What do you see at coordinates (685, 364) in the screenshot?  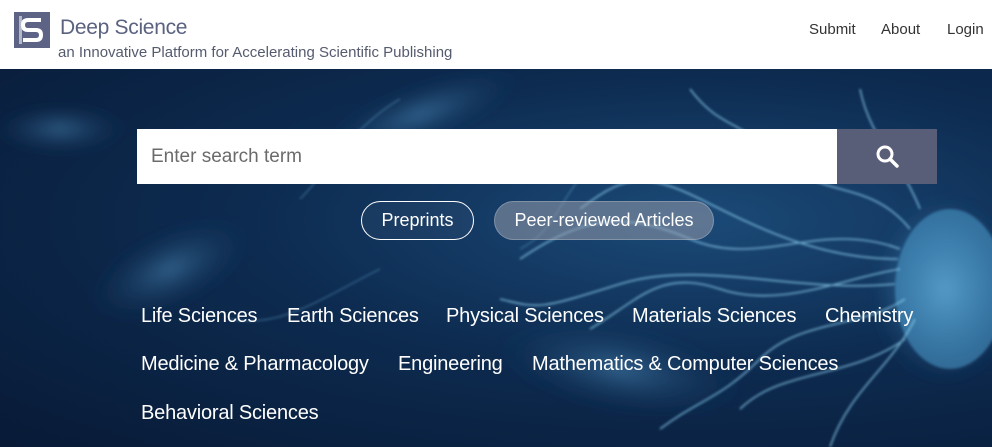 I see `category-mathematics-computer-sciences: Mathematics & Computer Sciences` at bounding box center [685, 364].